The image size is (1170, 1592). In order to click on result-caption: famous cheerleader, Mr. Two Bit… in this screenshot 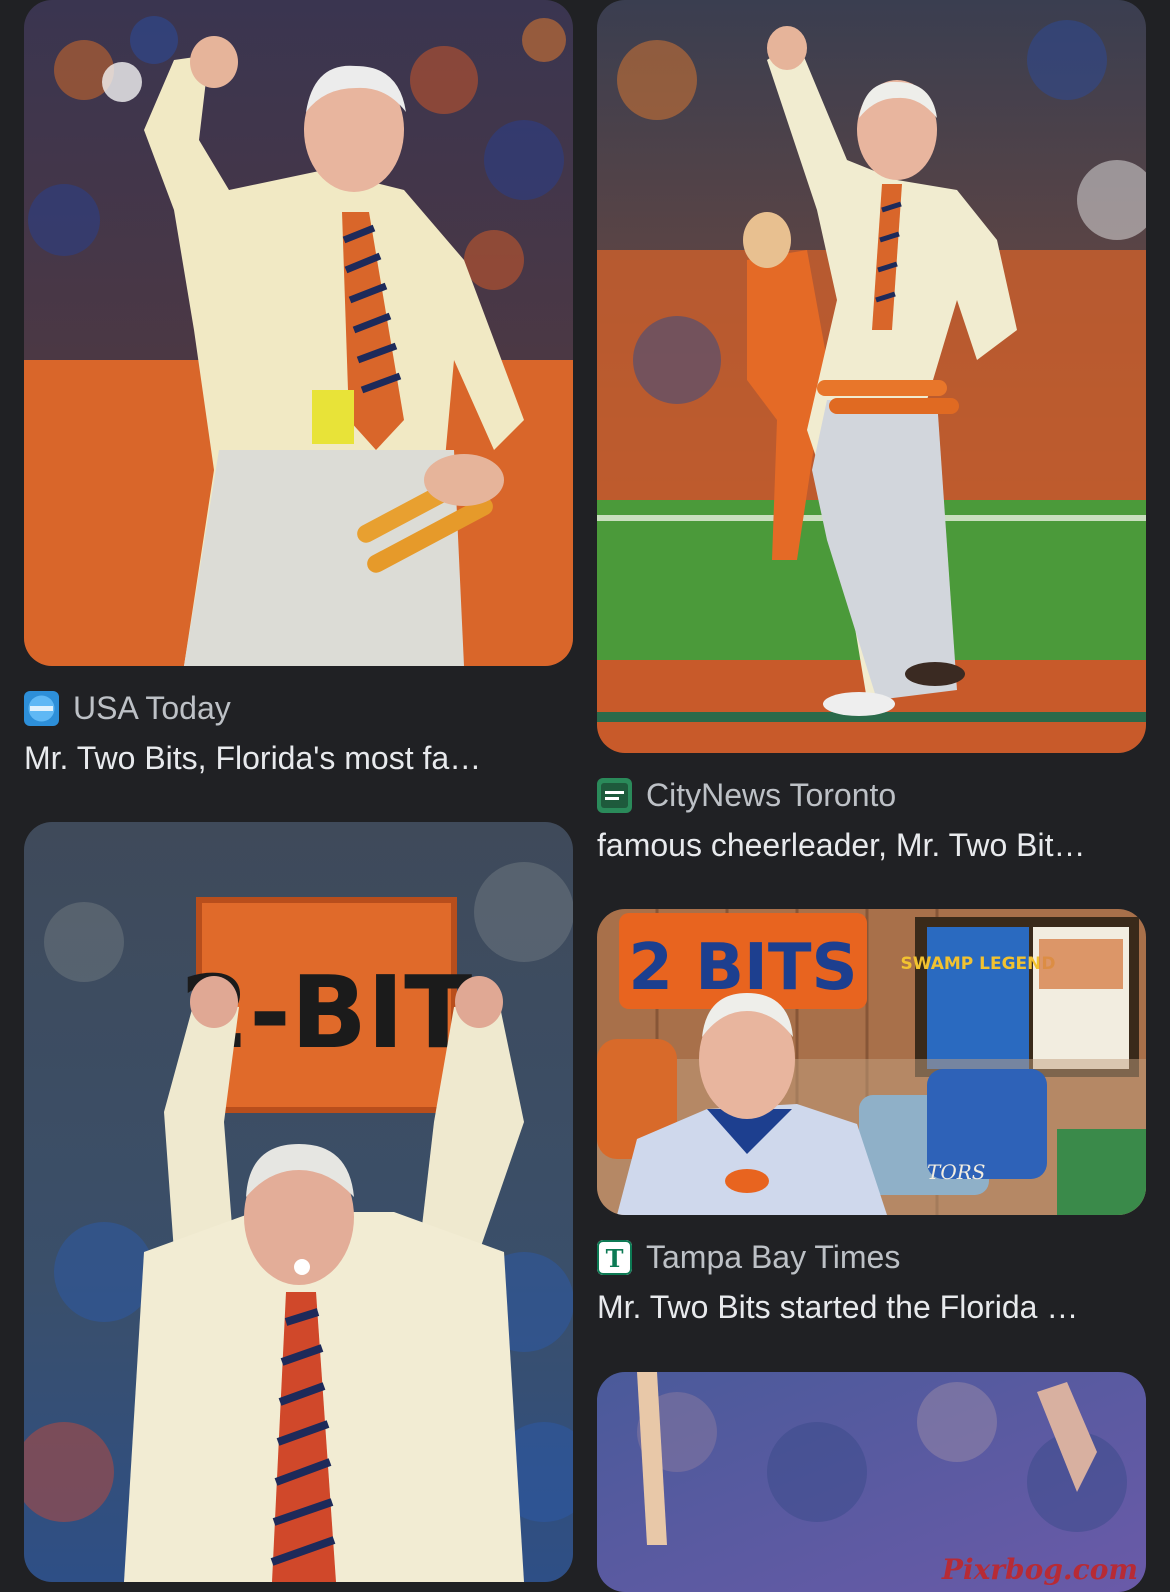, I will do `click(871, 845)`.